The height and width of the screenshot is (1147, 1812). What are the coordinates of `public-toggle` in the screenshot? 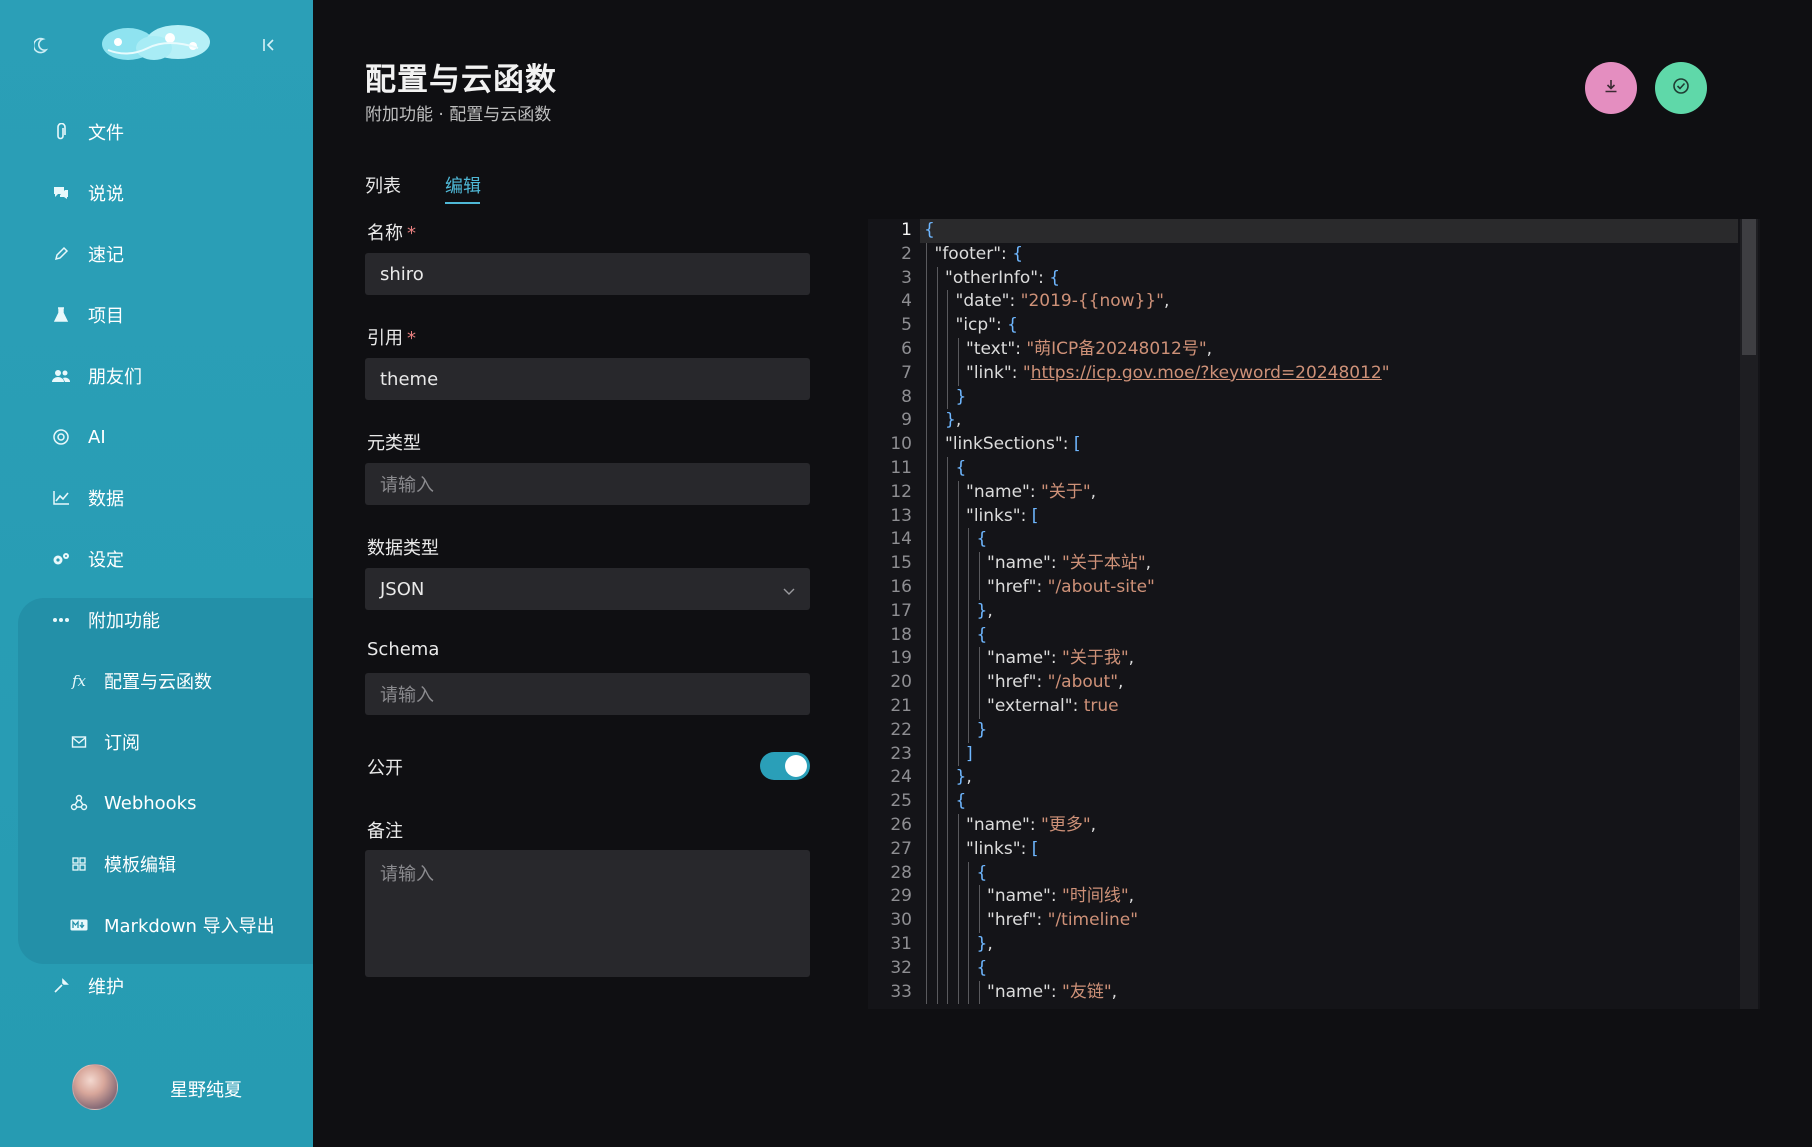 It's located at (785, 766).